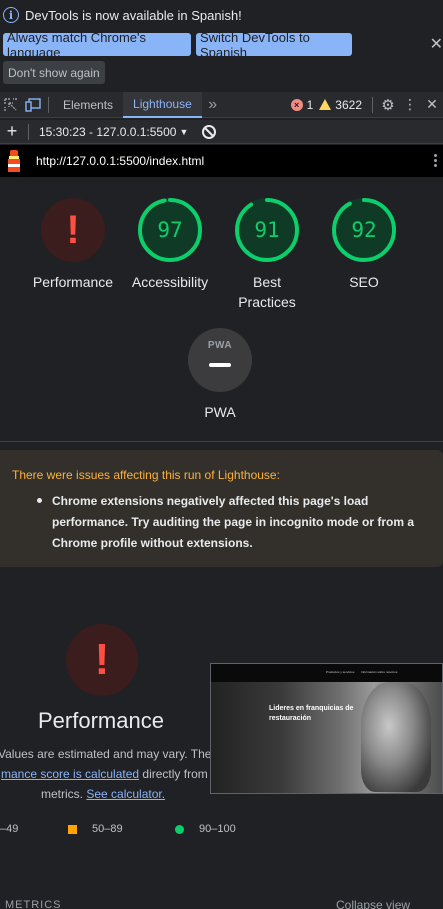 This screenshot has width=443, height=909. What do you see at coordinates (373, 903) in the screenshot?
I see `collapse-view-button: Collapse view` at bounding box center [373, 903].